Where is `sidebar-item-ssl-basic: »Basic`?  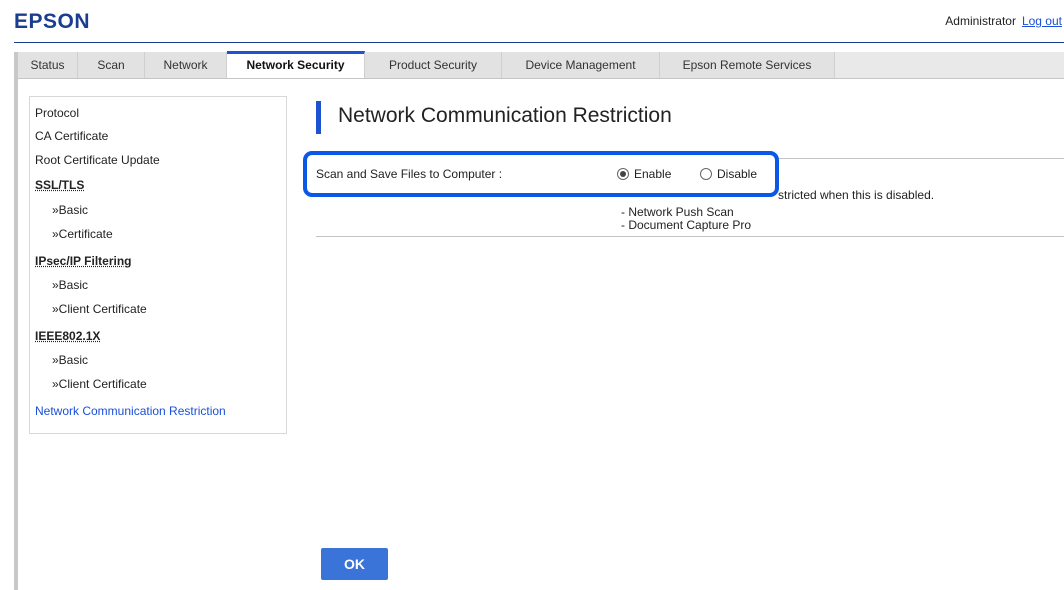
sidebar-item-ssl-basic: »Basic is located at coordinates (70, 210).